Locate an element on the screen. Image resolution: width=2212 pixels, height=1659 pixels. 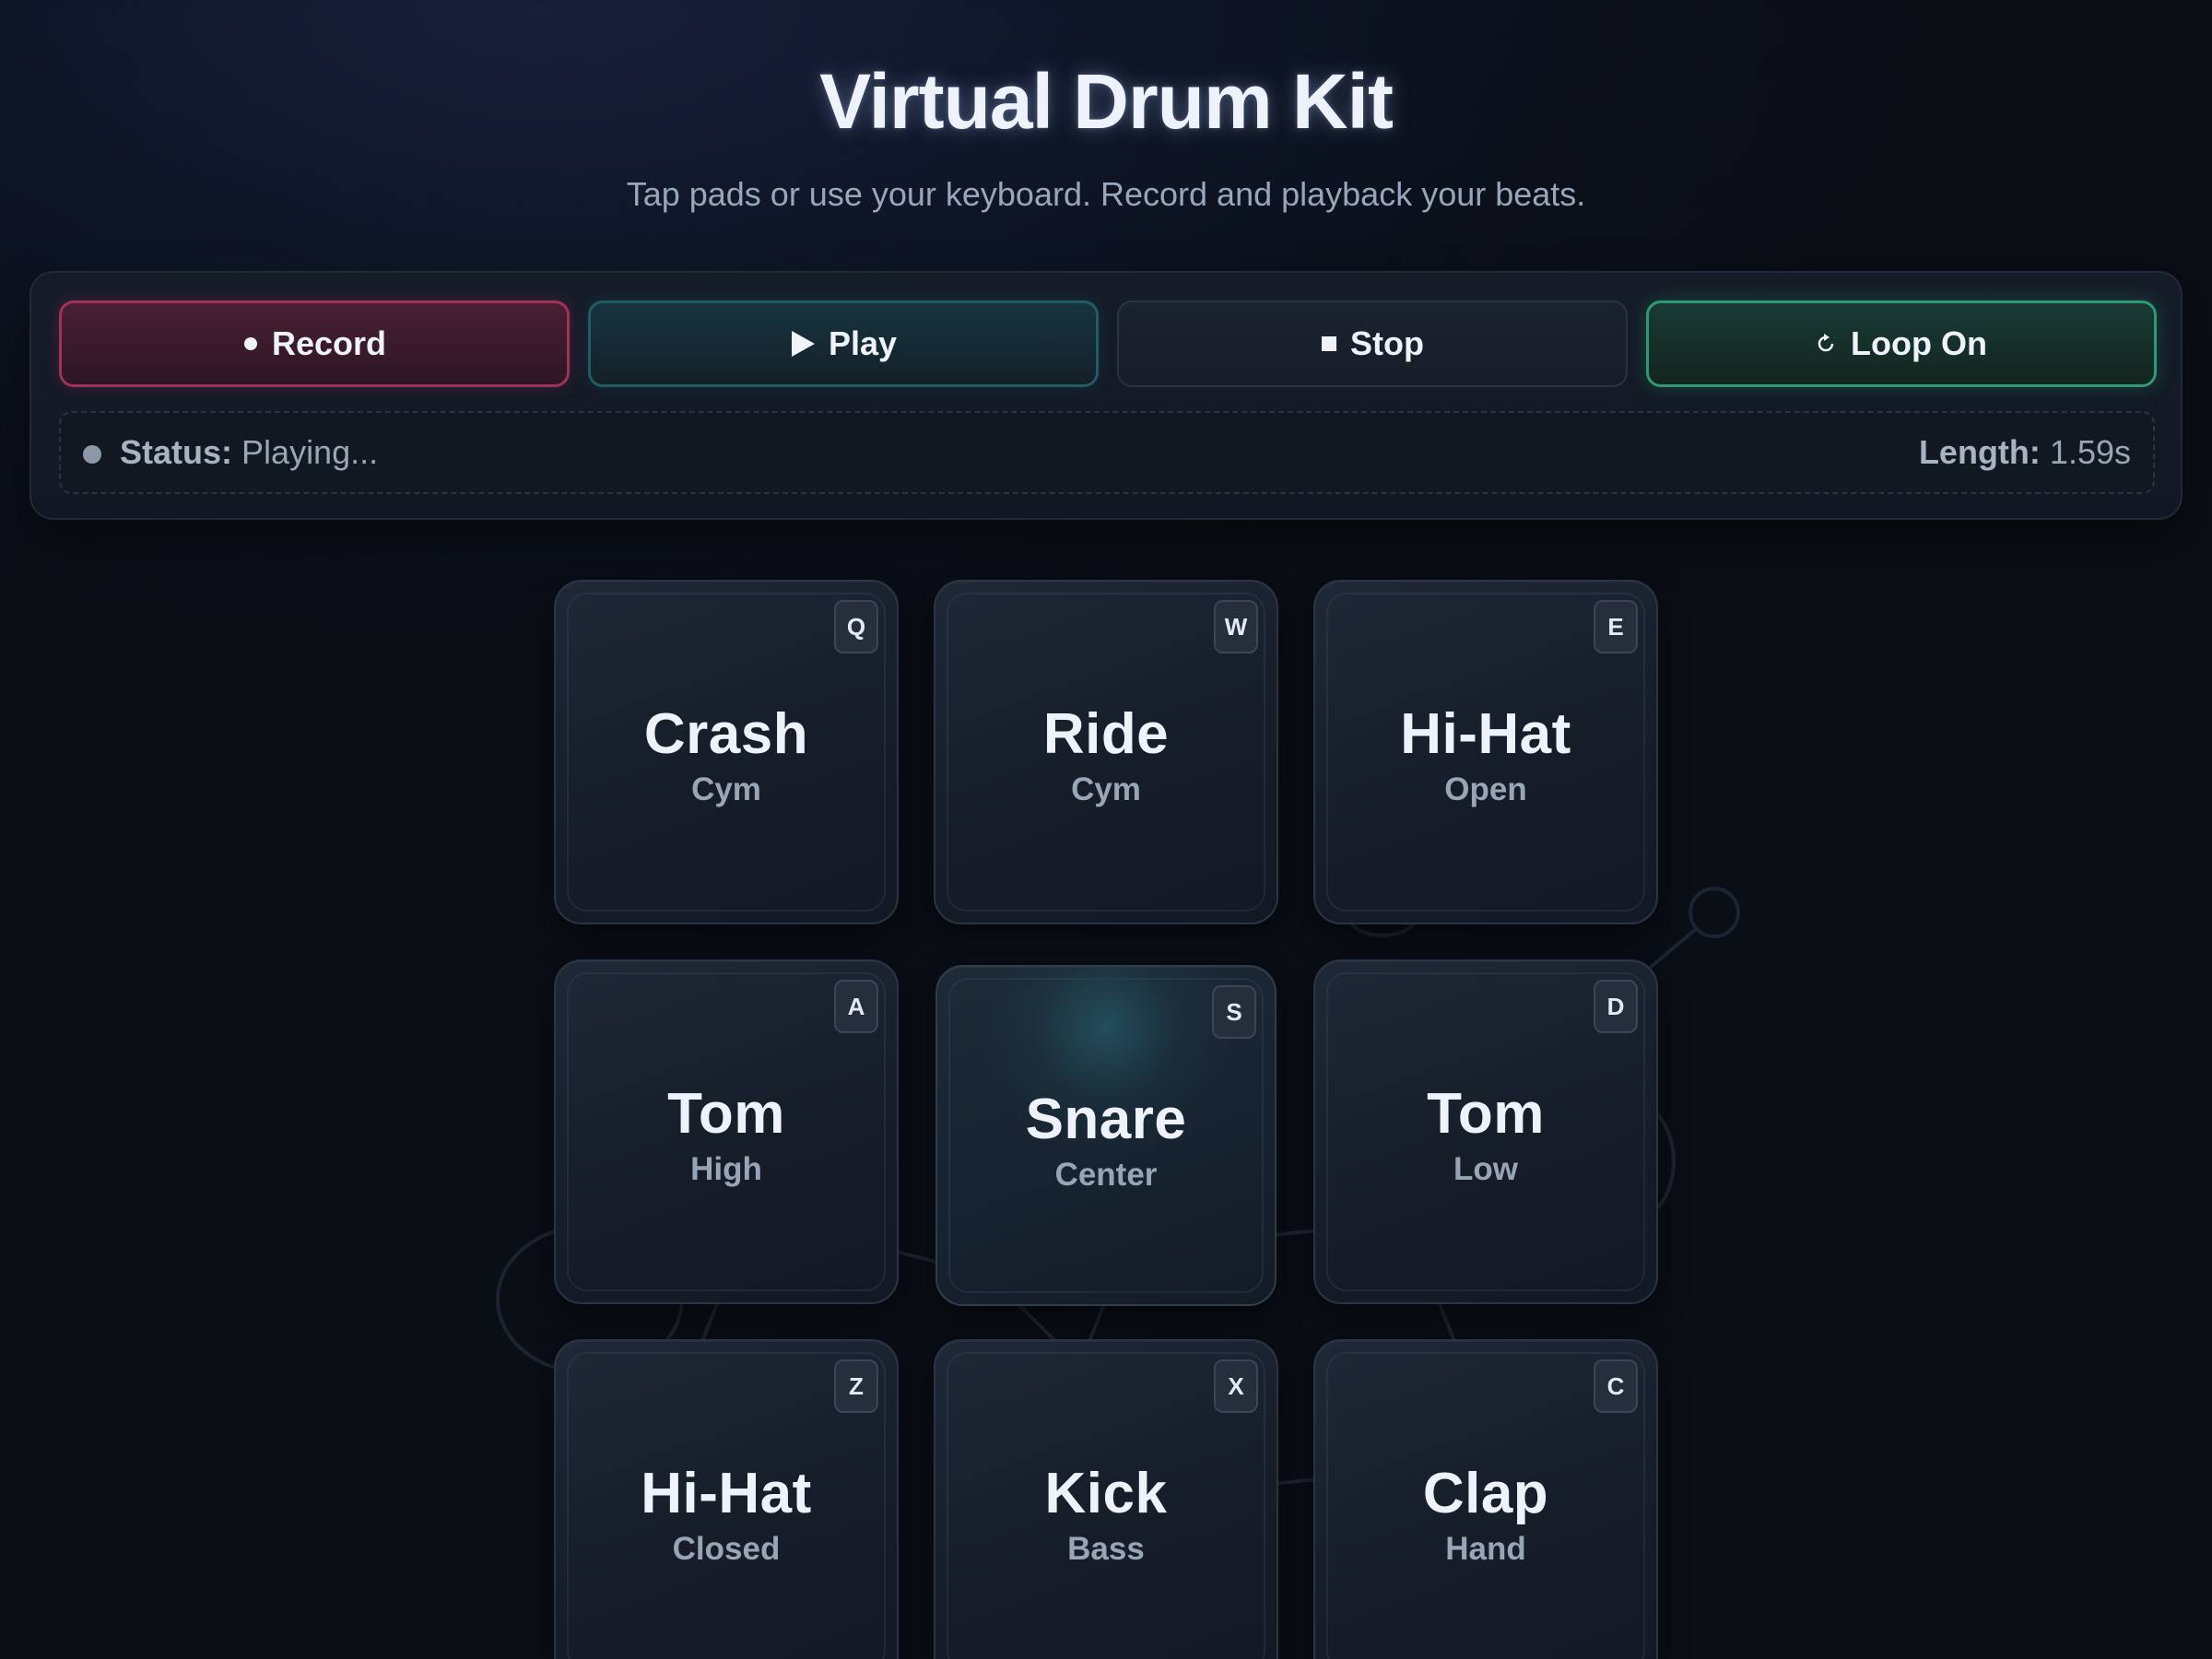
pad-subname: Bass is located at coordinates (1106, 1549).